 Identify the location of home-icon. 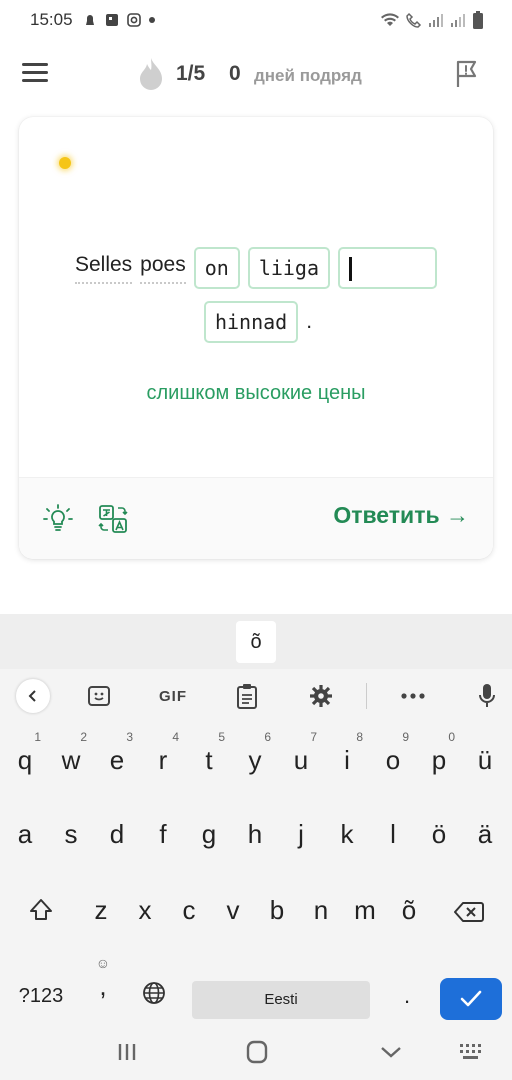
(257, 1052).